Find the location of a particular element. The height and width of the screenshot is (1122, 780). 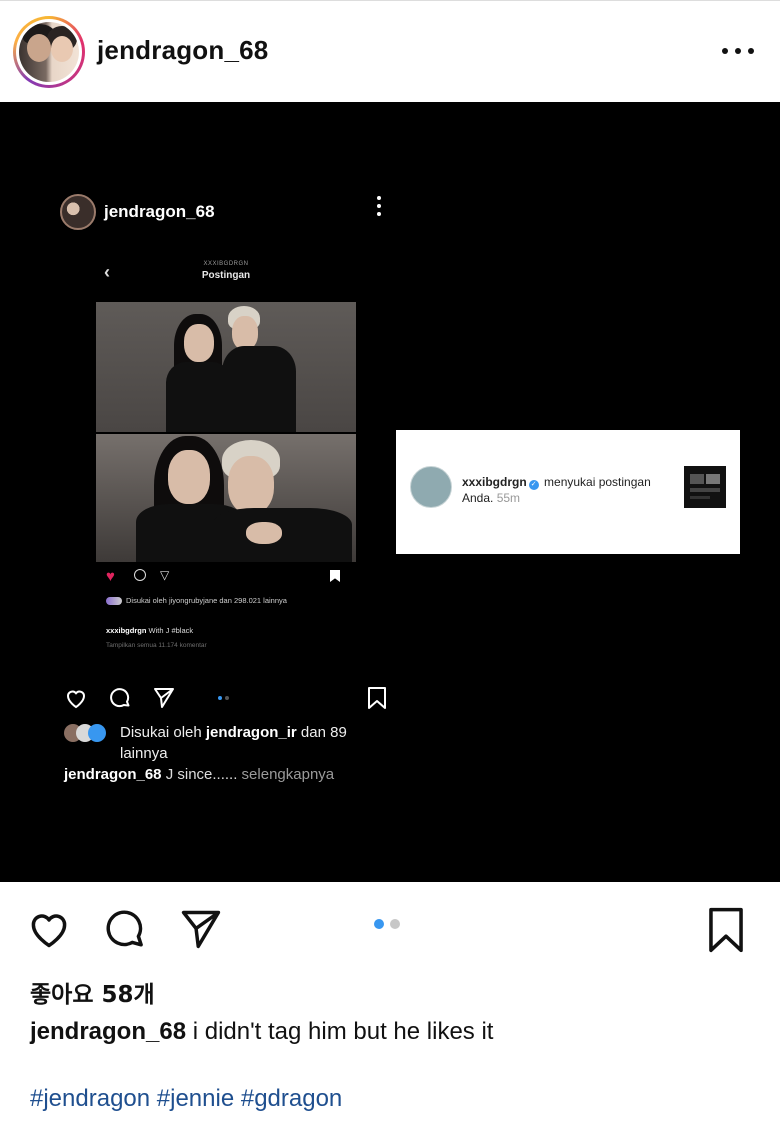

hashtags: #jendragon #jennie #gdragon is located at coordinates (186, 1099).